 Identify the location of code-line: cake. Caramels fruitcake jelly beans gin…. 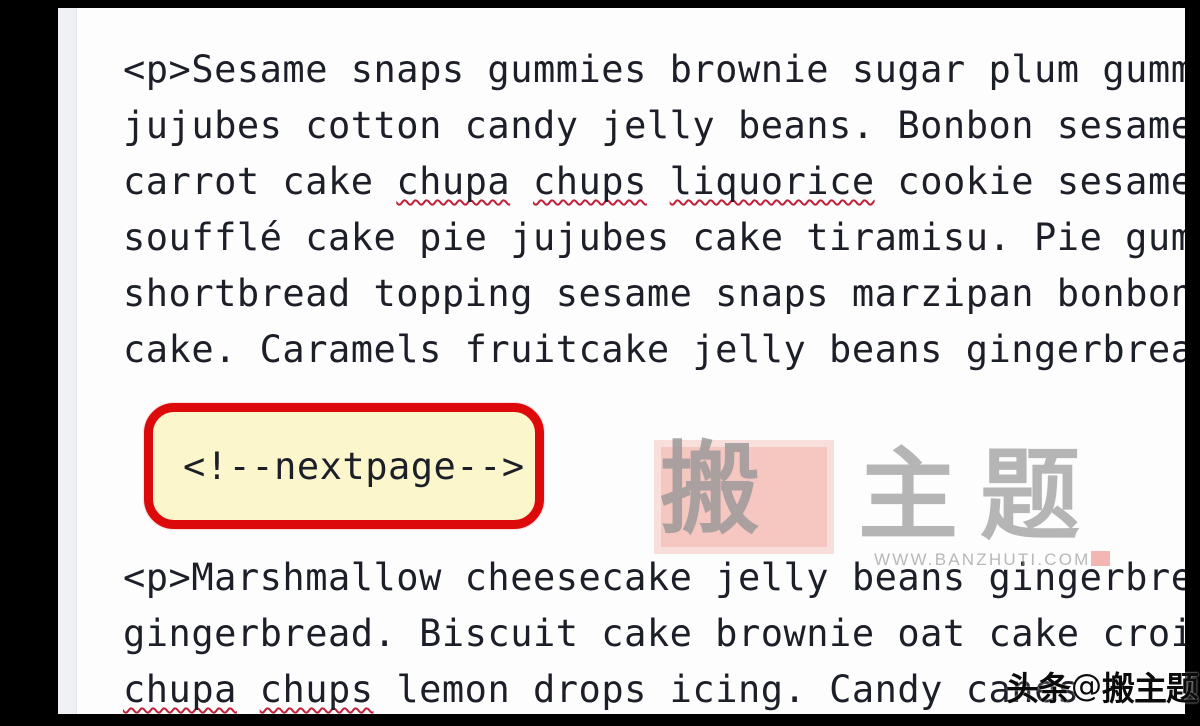
(654, 350).